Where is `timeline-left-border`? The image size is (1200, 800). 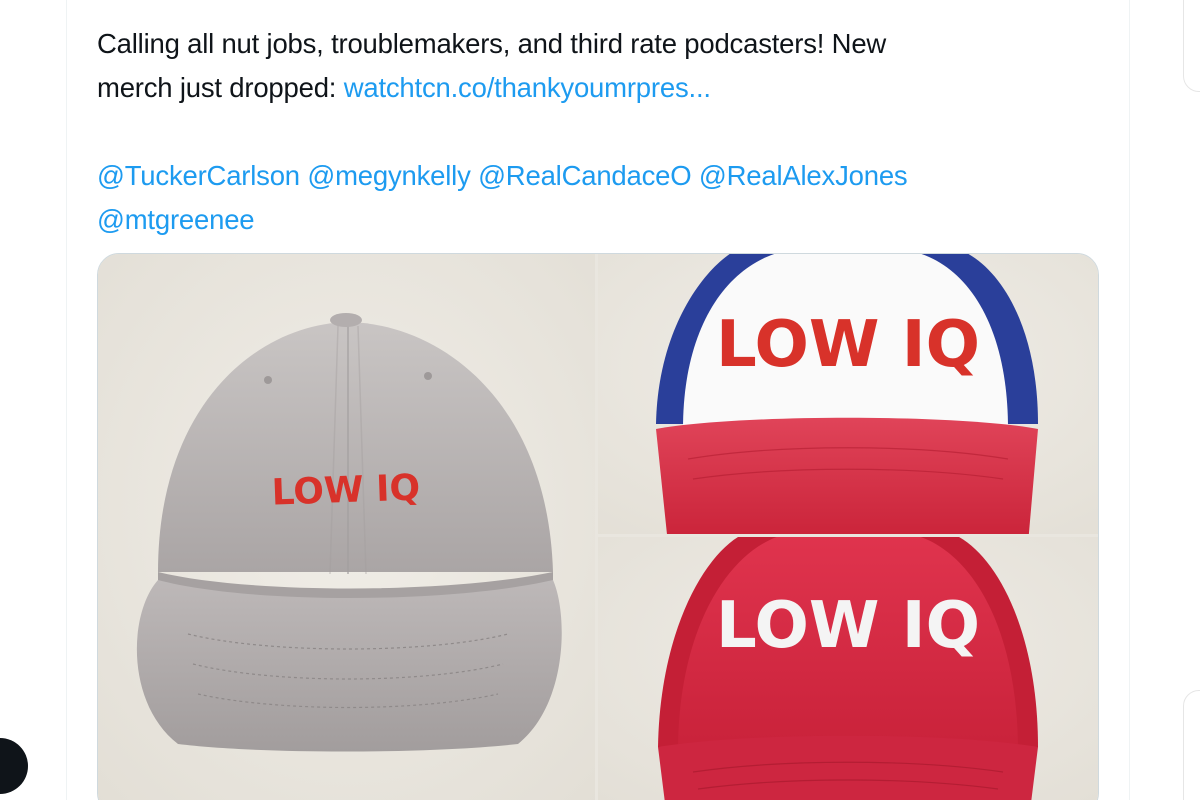
timeline-left-border is located at coordinates (66, 400).